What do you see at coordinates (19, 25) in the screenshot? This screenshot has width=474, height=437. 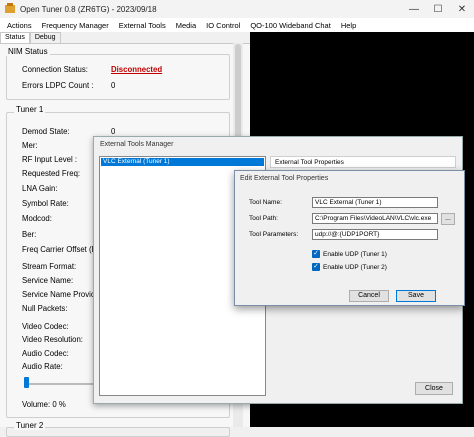 I see `menu-actions: Actions` at bounding box center [19, 25].